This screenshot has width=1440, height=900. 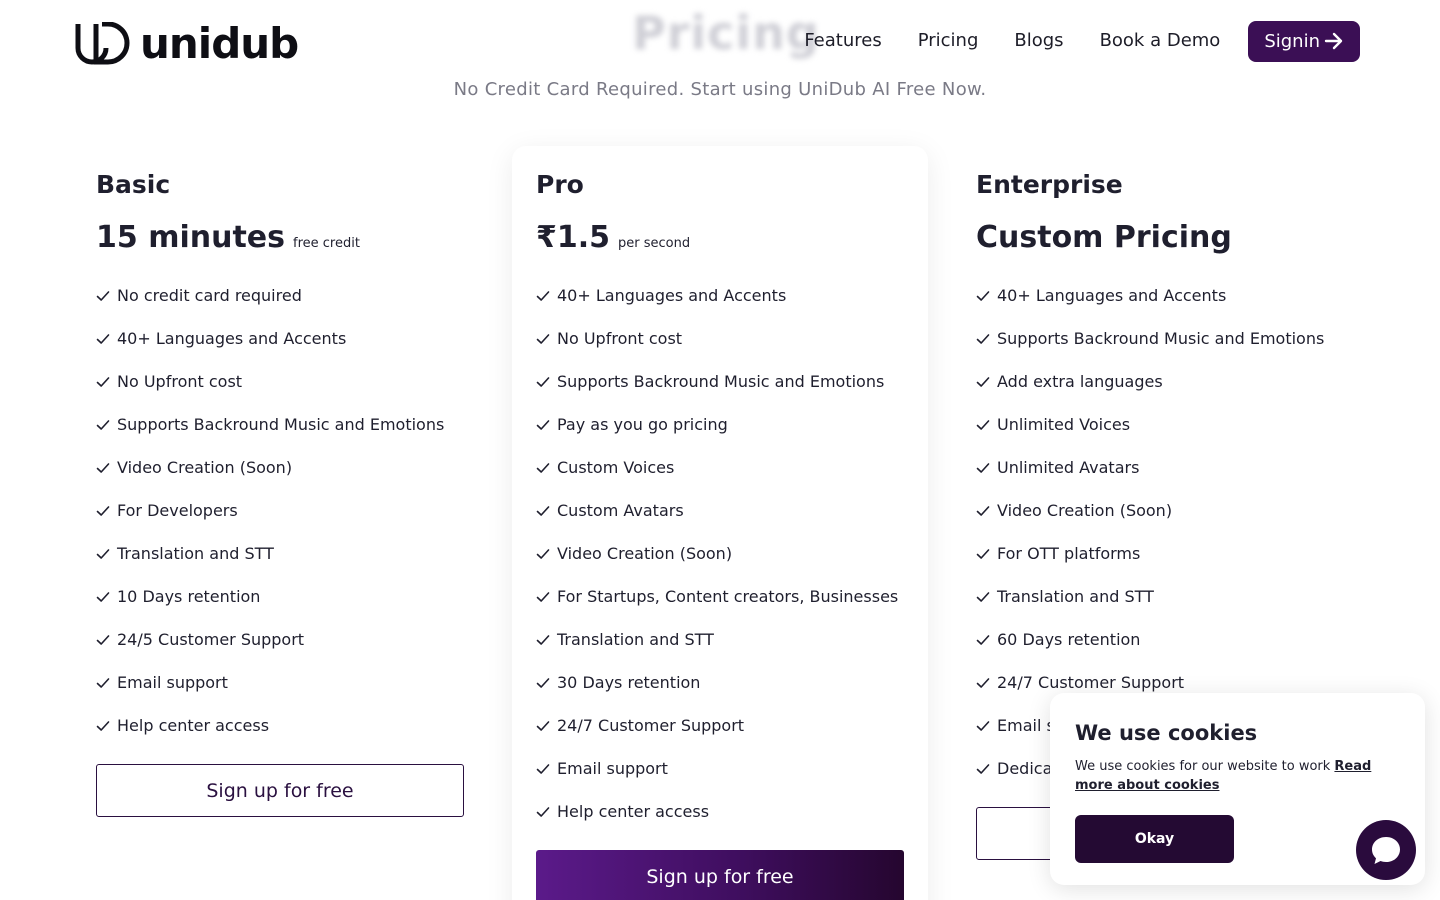 What do you see at coordinates (720, 875) in the screenshot?
I see `signup-pro-button: Sign up for free` at bounding box center [720, 875].